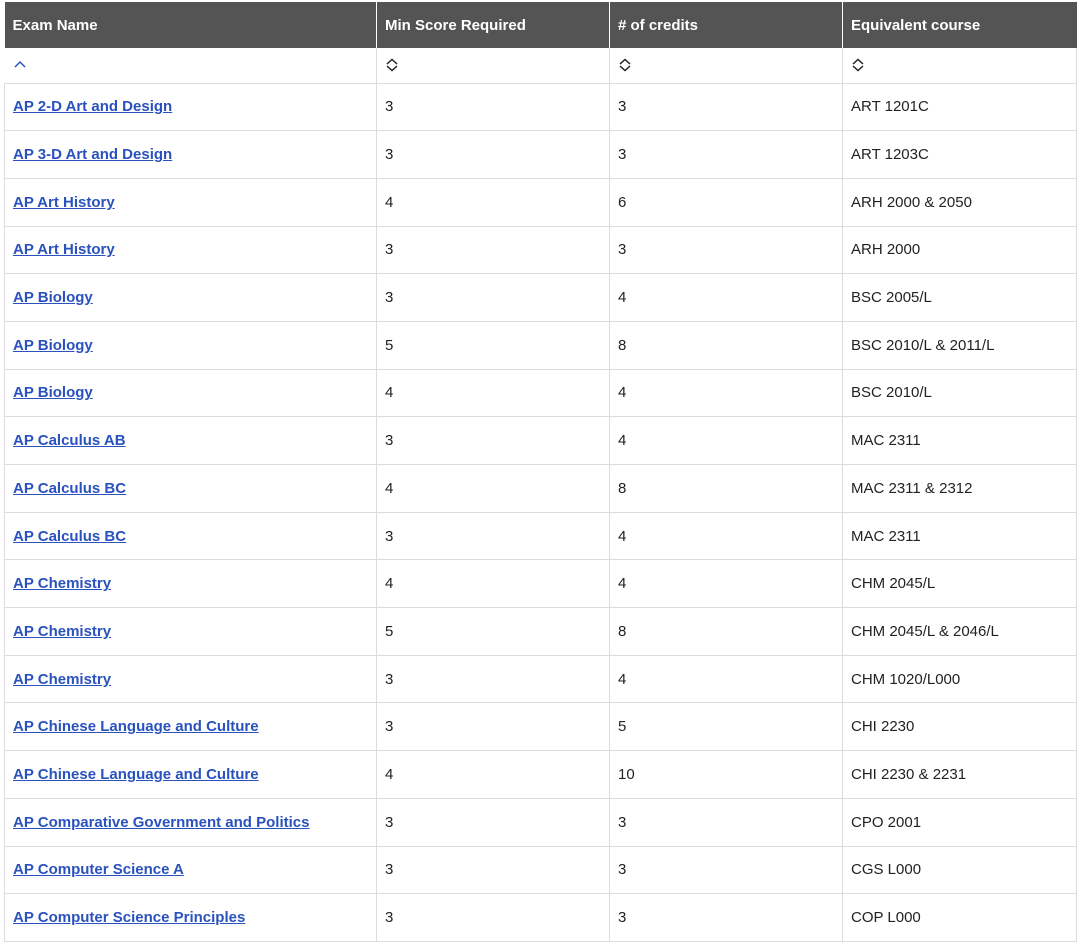 The height and width of the screenshot is (948, 1080). Describe the element at coordinates (959, 107) in the screenshot. I see `equivalent-course-cell: ART 1201C` at that location.